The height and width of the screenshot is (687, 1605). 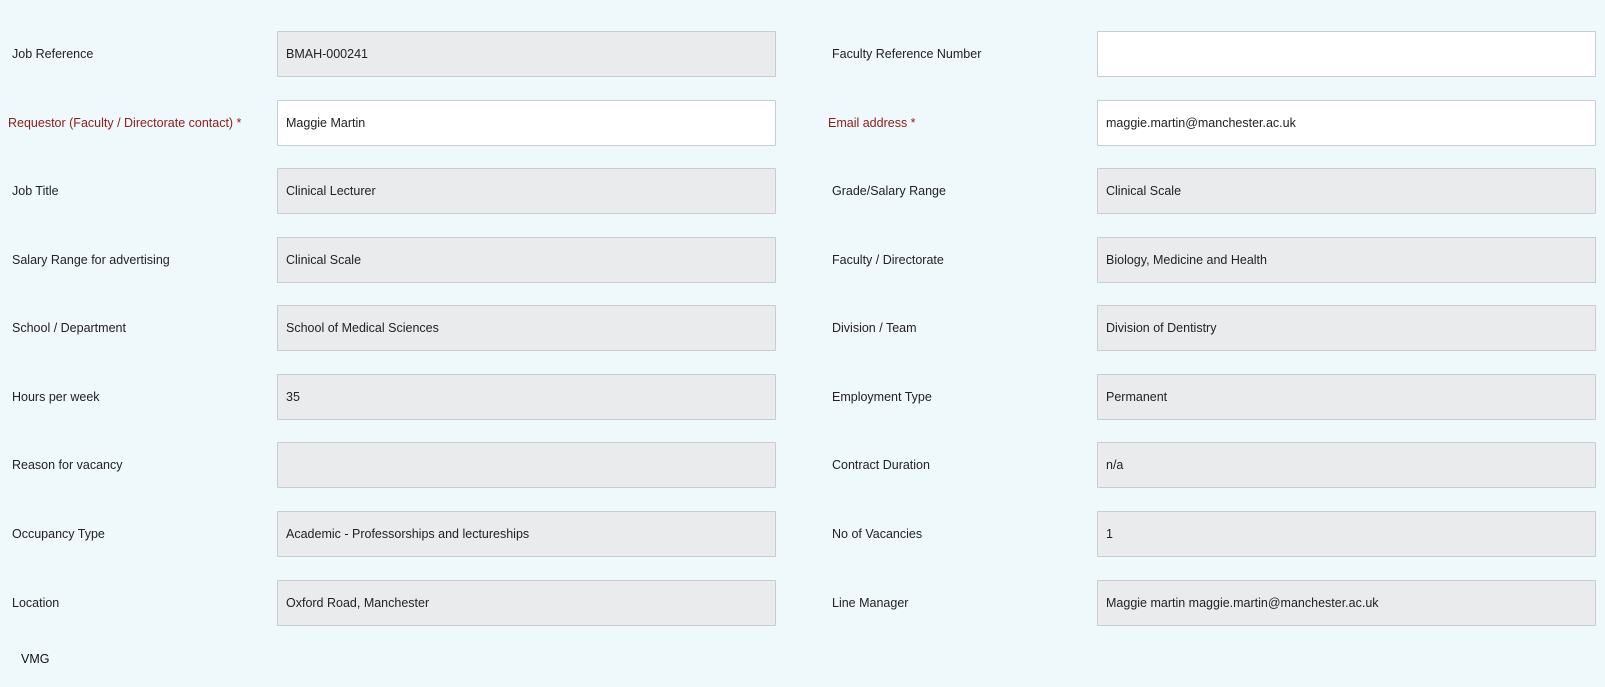 What do you see at coordinates (526, 603) in the screenshot?
I see `location-field: Oxford Road, Manchester` at bounding box center [526, 603].